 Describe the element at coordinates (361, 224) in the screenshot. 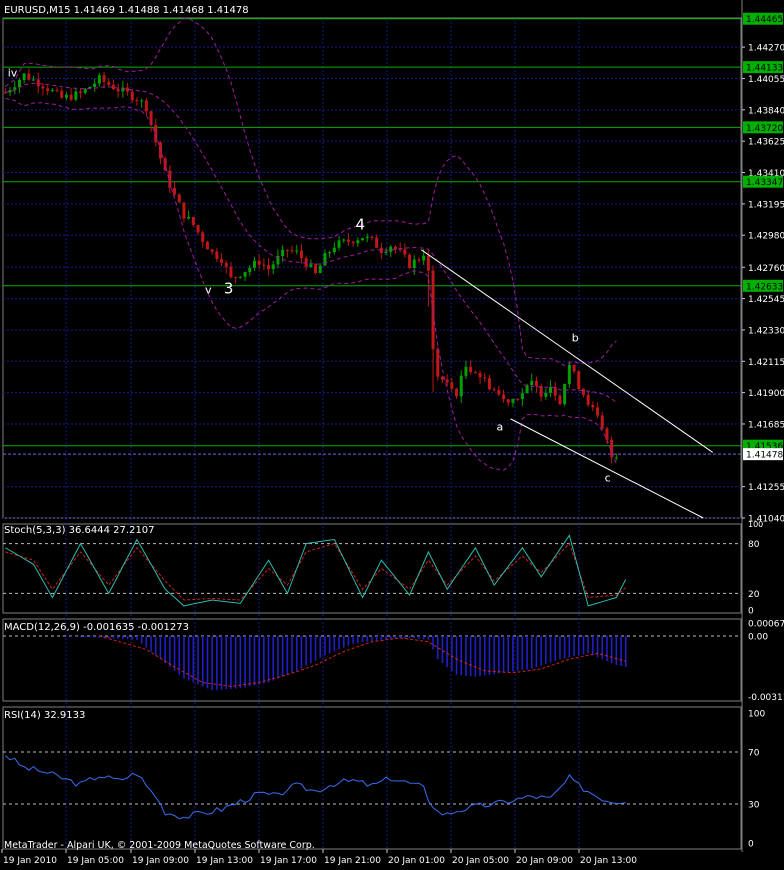

I see `wave-label-4: 4` at that location.